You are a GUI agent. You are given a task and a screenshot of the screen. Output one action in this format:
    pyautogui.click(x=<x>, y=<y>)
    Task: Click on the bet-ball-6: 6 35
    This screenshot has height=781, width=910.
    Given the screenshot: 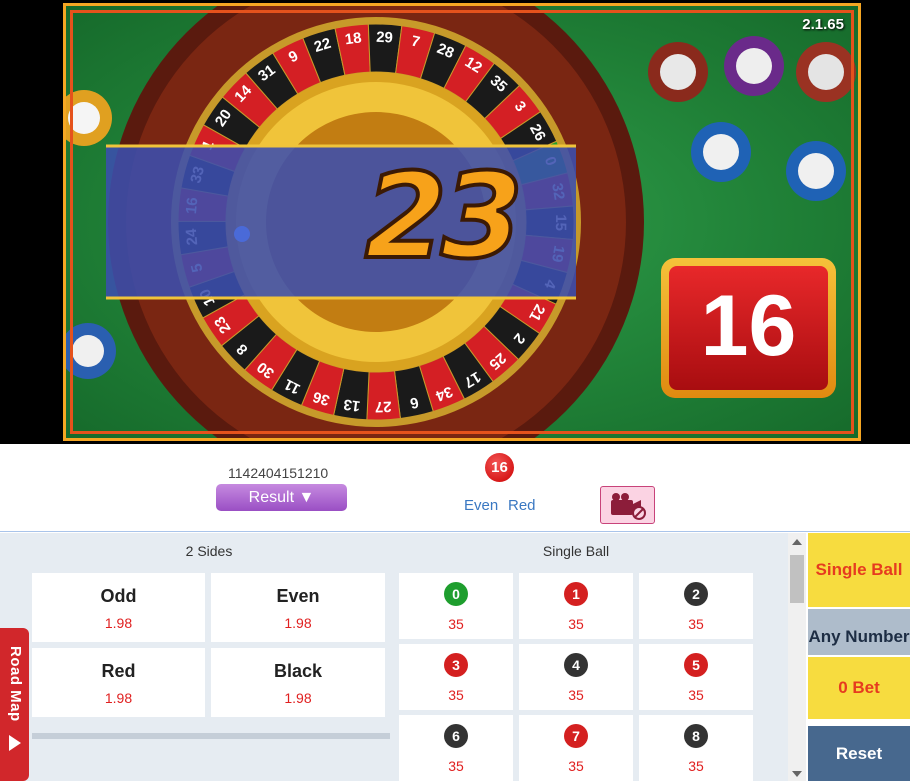 What is the action you would take?
    pyautogui.click(x=456, y=748)
    